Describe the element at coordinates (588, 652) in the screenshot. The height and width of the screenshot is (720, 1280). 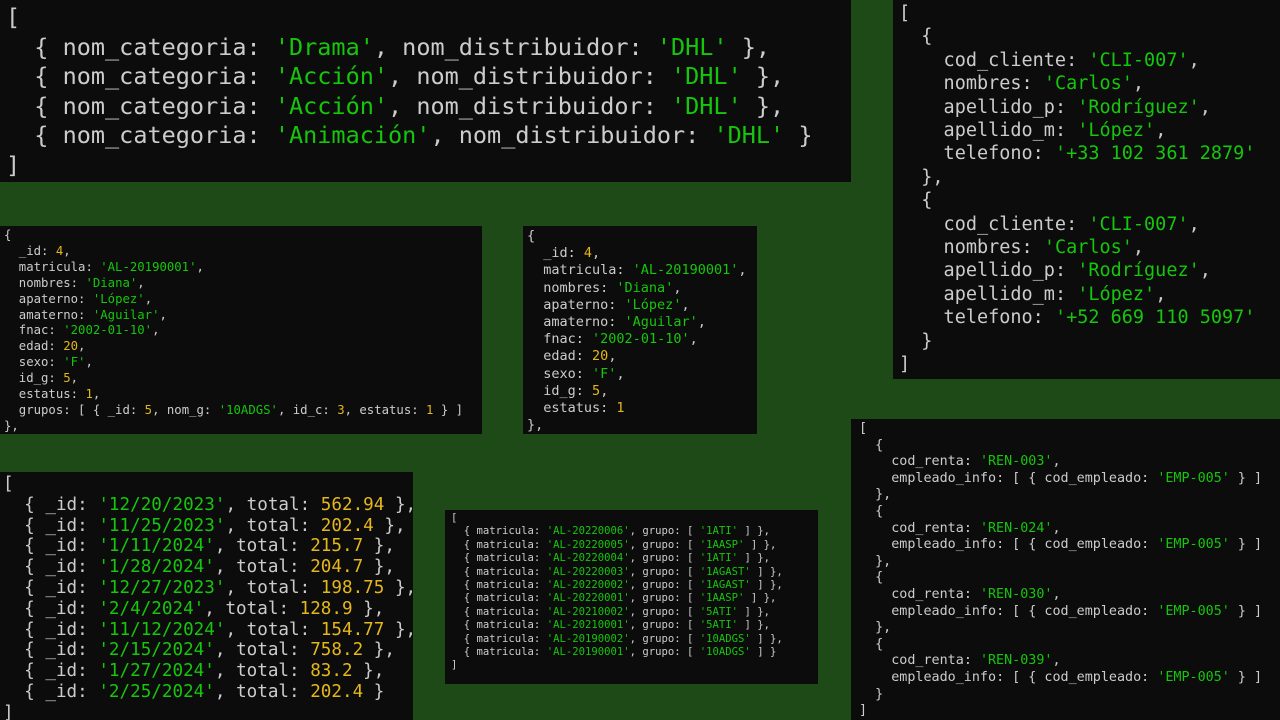
I see `string-value: 'AL-20190001'` at that location.